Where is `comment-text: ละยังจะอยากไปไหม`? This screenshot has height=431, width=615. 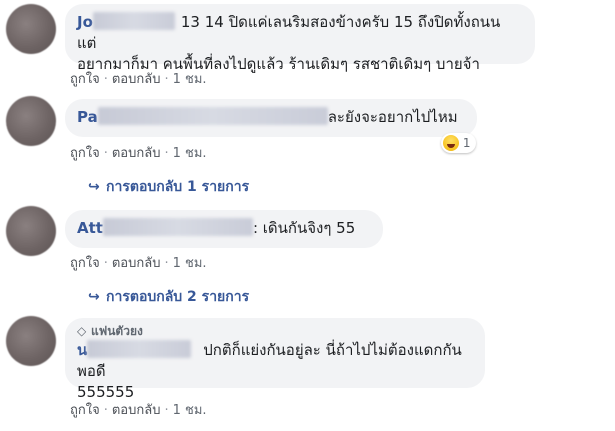
comment-text: ละยังจะอยากไปไหม is located at coordinates (392, 117).